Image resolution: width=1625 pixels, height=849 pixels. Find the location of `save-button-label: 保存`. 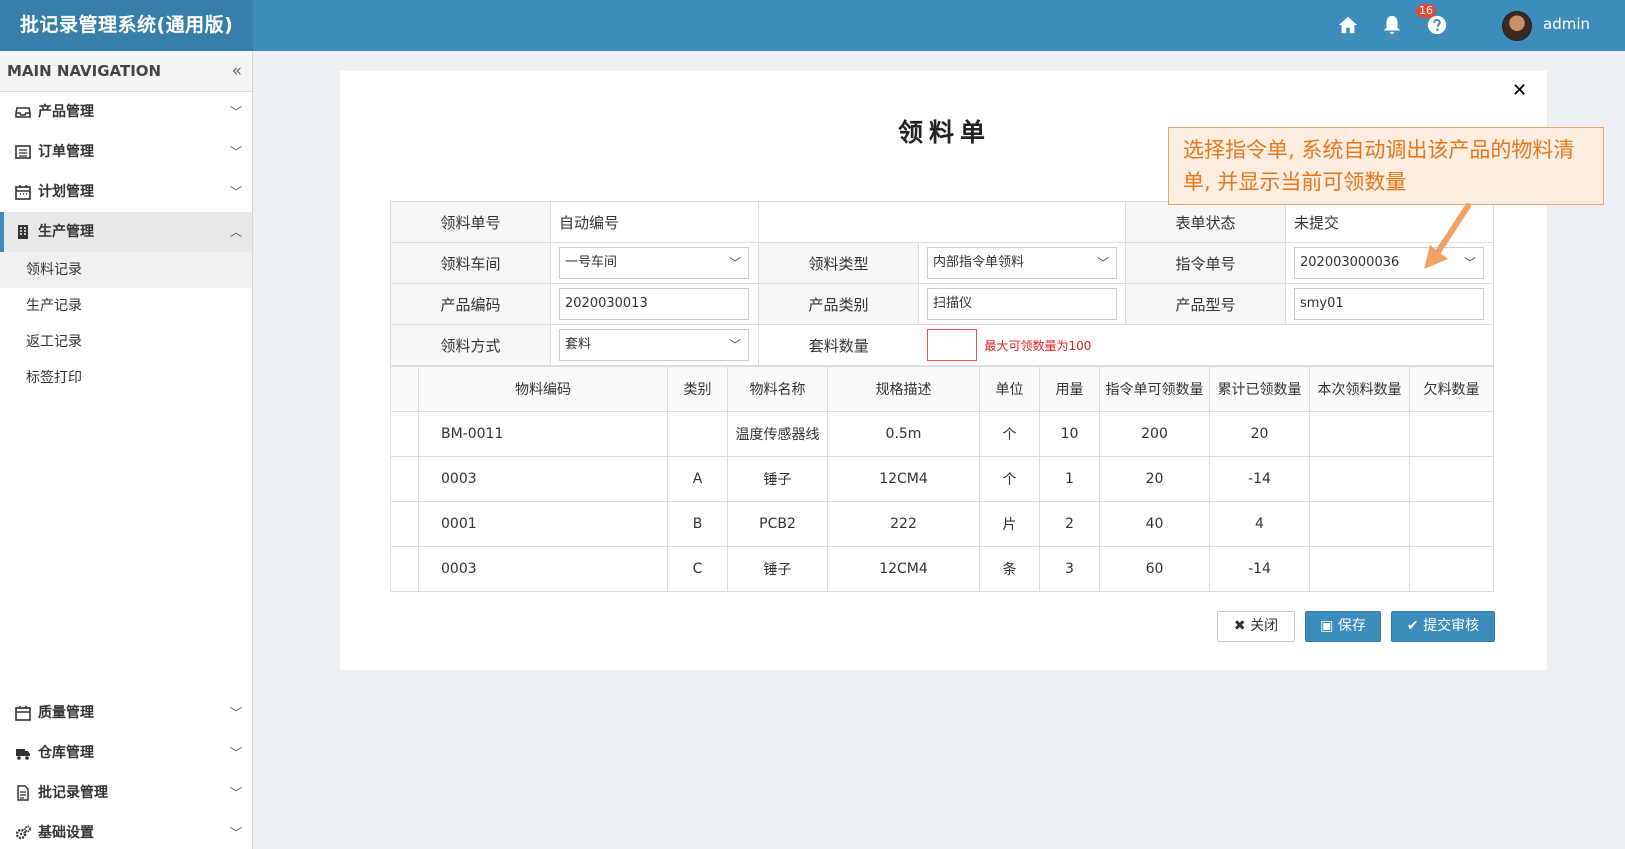

save-button-label: 保存 is located at coordinates (1351, 626).